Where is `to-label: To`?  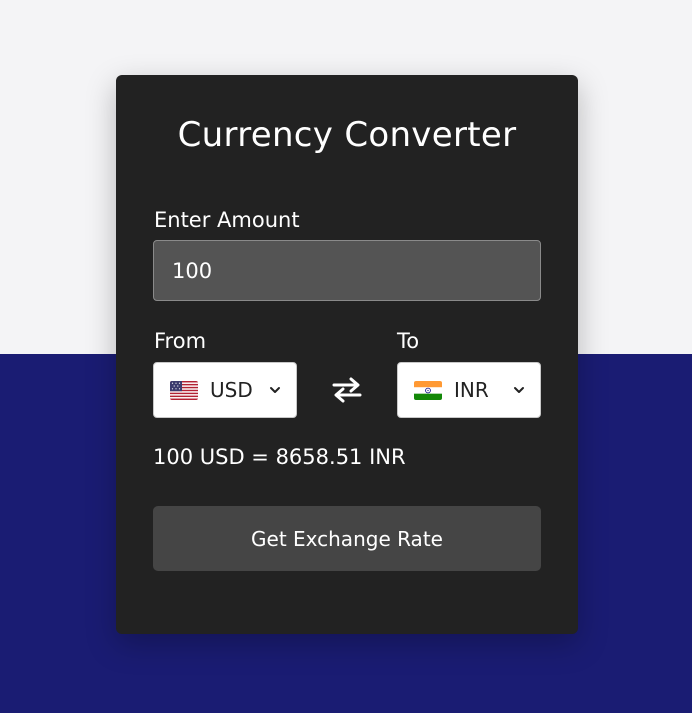
to-label: To is located at coordinates (408, 341).